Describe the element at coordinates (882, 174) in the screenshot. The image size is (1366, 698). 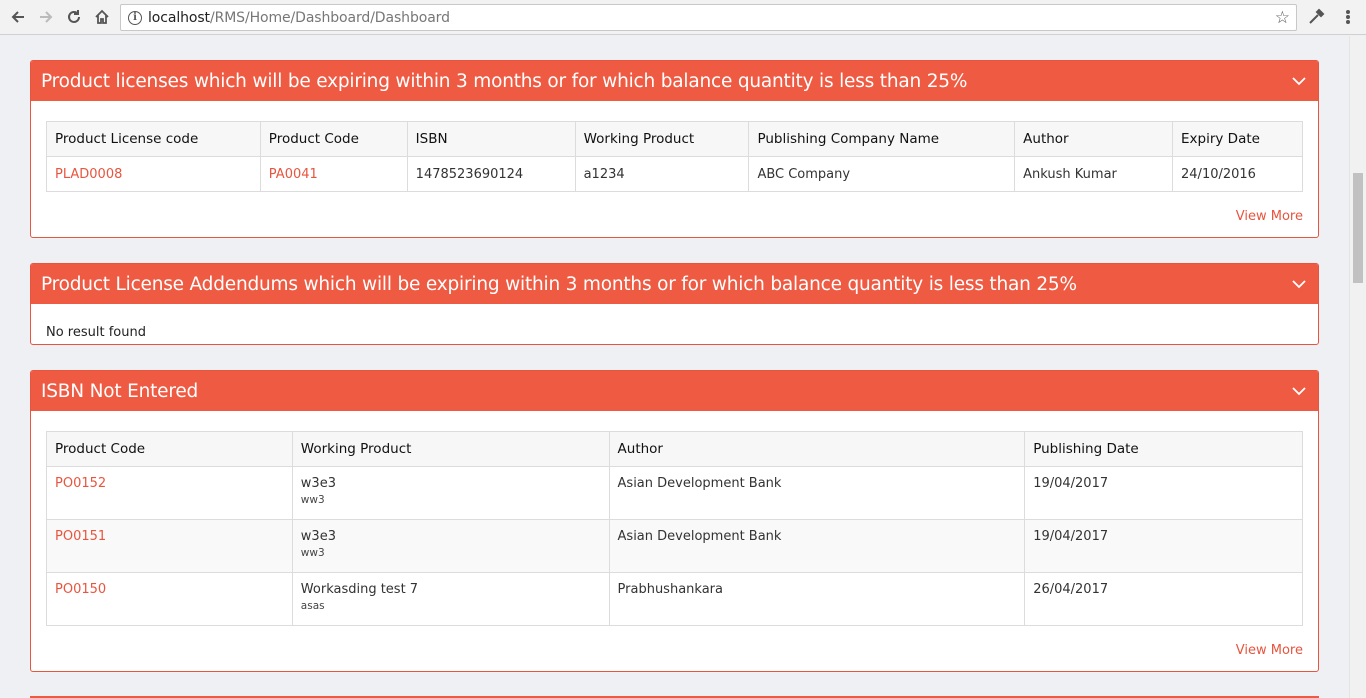
I see `publishing-company-cell: ABC Company` at that location.